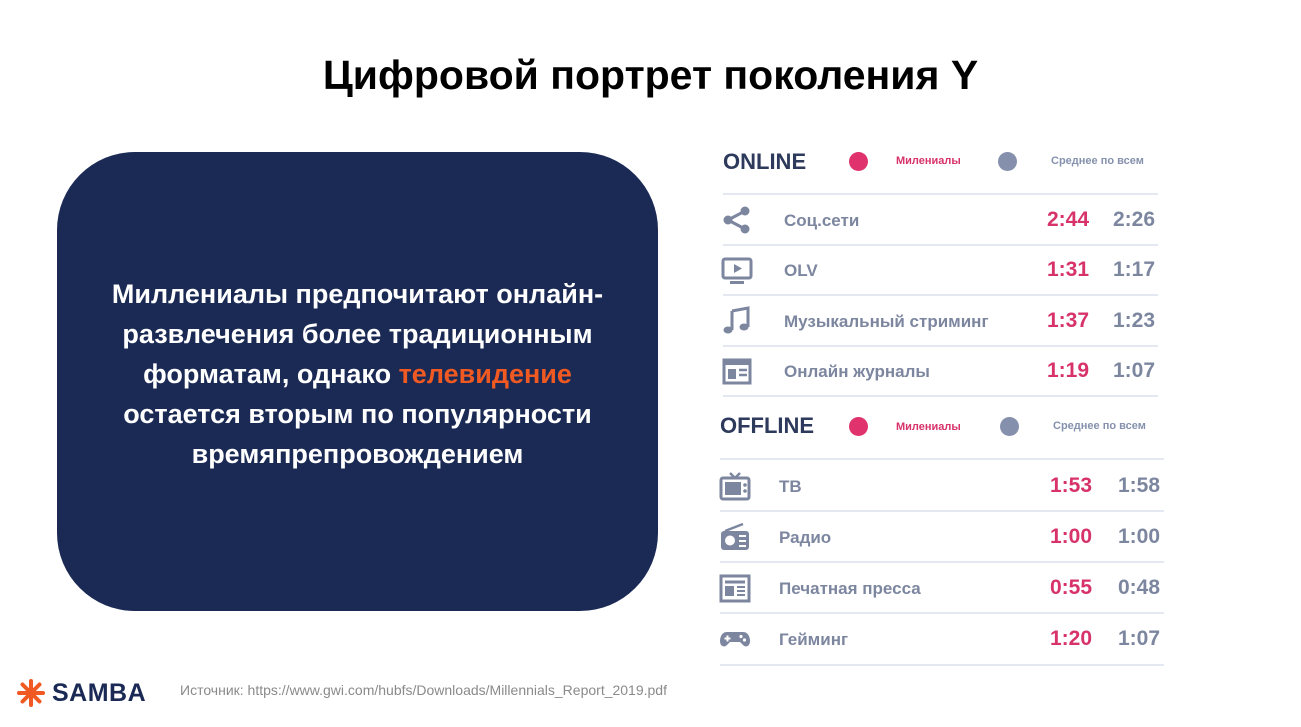 Image resolution: width=1301 pixels, height=727 pixels. I want to click on newspaper-icon, so click(735, 588).